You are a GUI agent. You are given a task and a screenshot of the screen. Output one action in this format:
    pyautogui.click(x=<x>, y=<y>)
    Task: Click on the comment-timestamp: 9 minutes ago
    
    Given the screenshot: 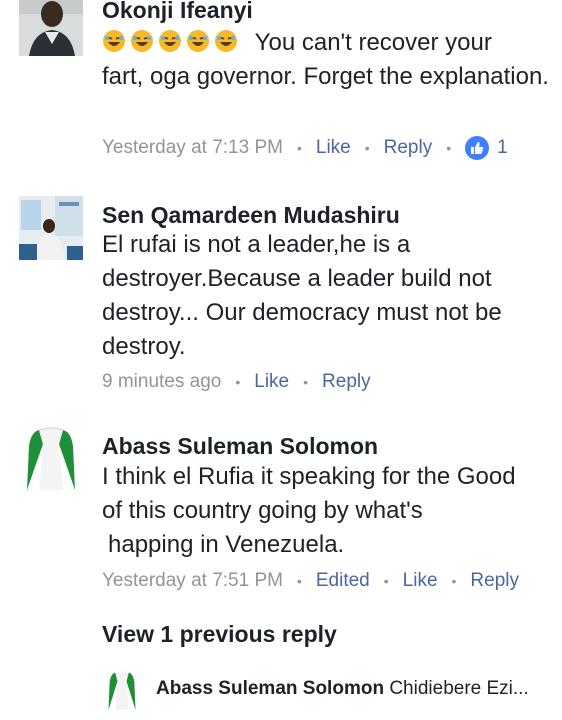 What is the action you would take?
    pyautogui.click(x=161, y=382)
    